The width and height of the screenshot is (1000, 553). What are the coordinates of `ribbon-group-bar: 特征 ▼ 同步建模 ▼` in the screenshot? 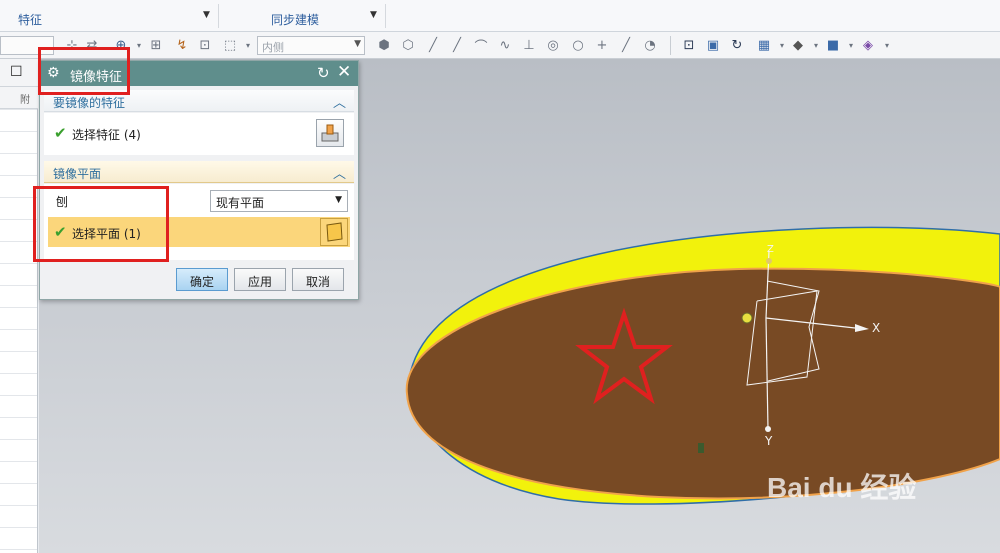 It's located at (500, 16).